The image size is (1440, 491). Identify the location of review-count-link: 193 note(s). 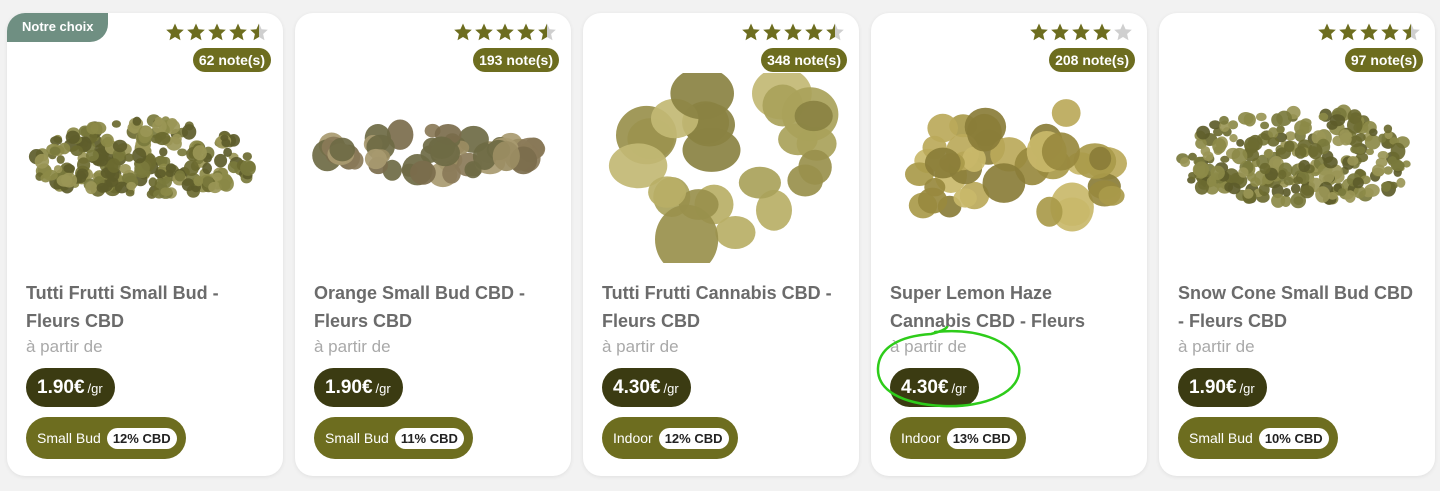
(516, 60).